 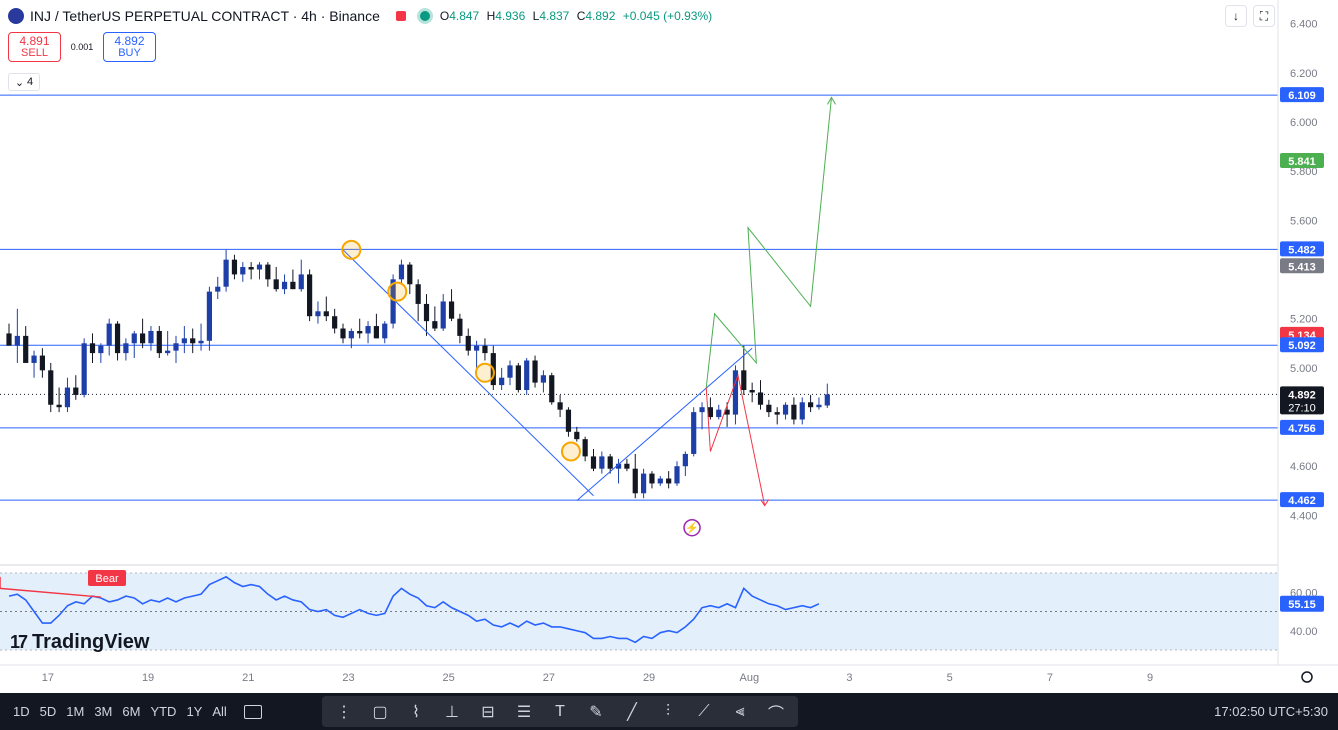 What do you see at coordinates (1302, 346) in the screenshot?
I see `price-label: 5.092` at bounding box center [1302, 346].